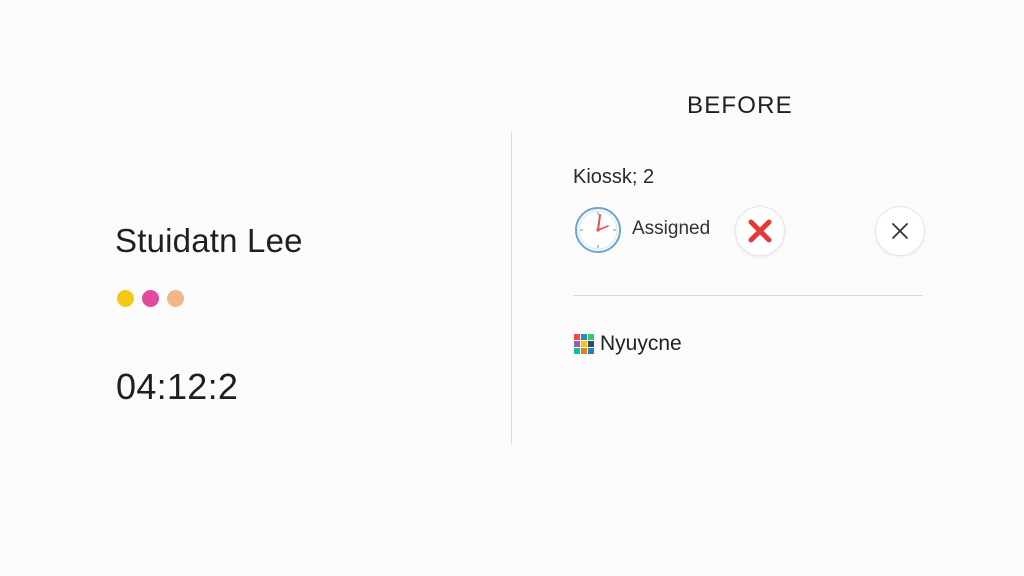 The image size is (1024, 576). I want to click on session-timer: 04:12:2, so click(177, 386).